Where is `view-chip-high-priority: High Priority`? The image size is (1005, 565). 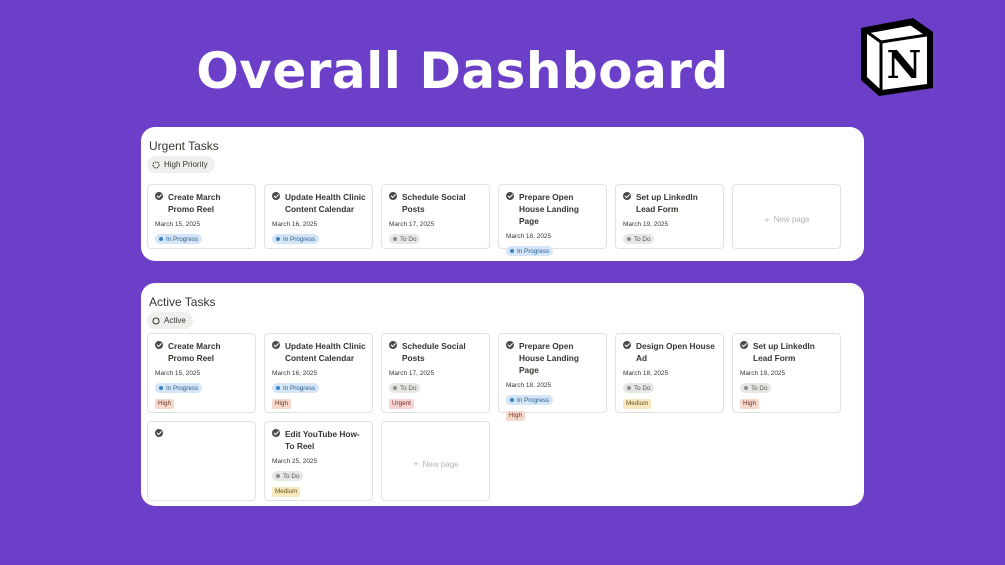 view-chip-high-priority: High Priority is located at coordinates (181, 164).